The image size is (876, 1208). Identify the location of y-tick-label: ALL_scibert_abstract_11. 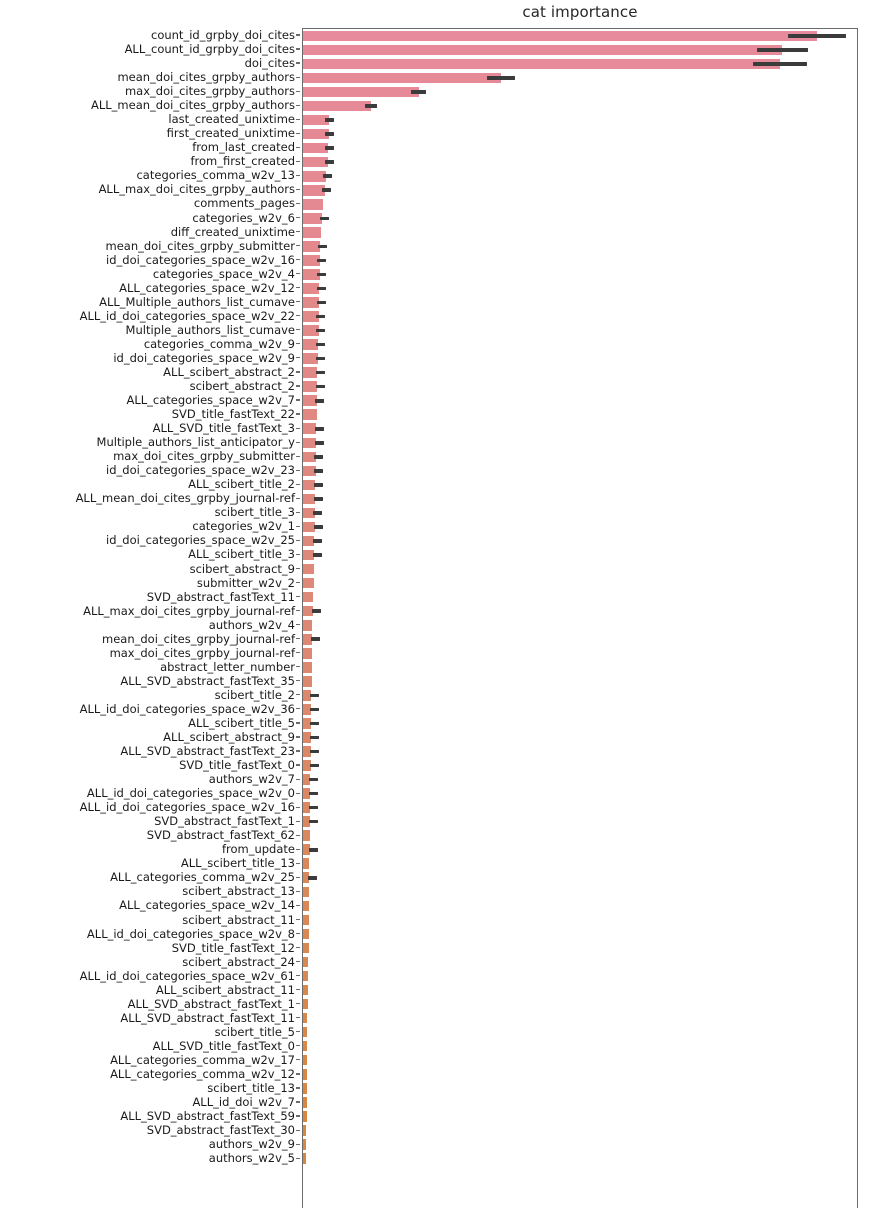
(228, 990).